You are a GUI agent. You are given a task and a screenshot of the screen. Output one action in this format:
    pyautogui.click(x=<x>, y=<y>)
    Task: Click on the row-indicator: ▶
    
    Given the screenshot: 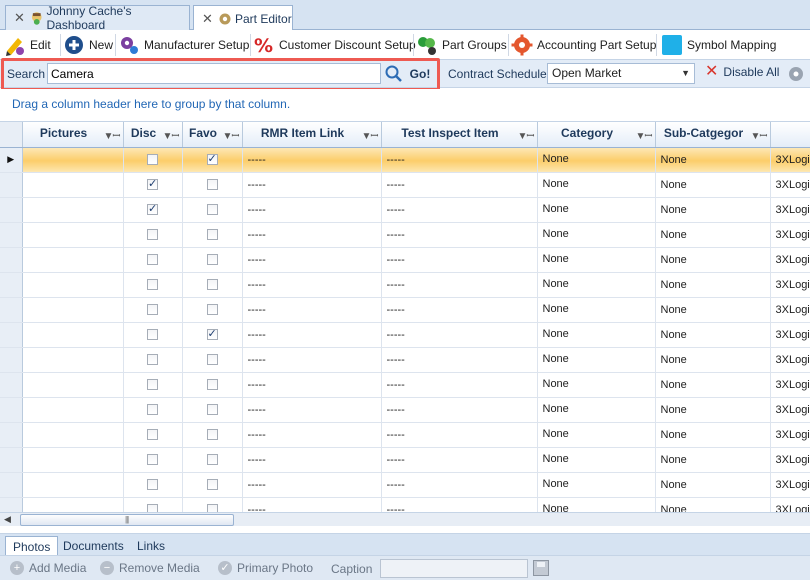 What is the action you would take?
    pyautogui.click(x=11, y=160)
    